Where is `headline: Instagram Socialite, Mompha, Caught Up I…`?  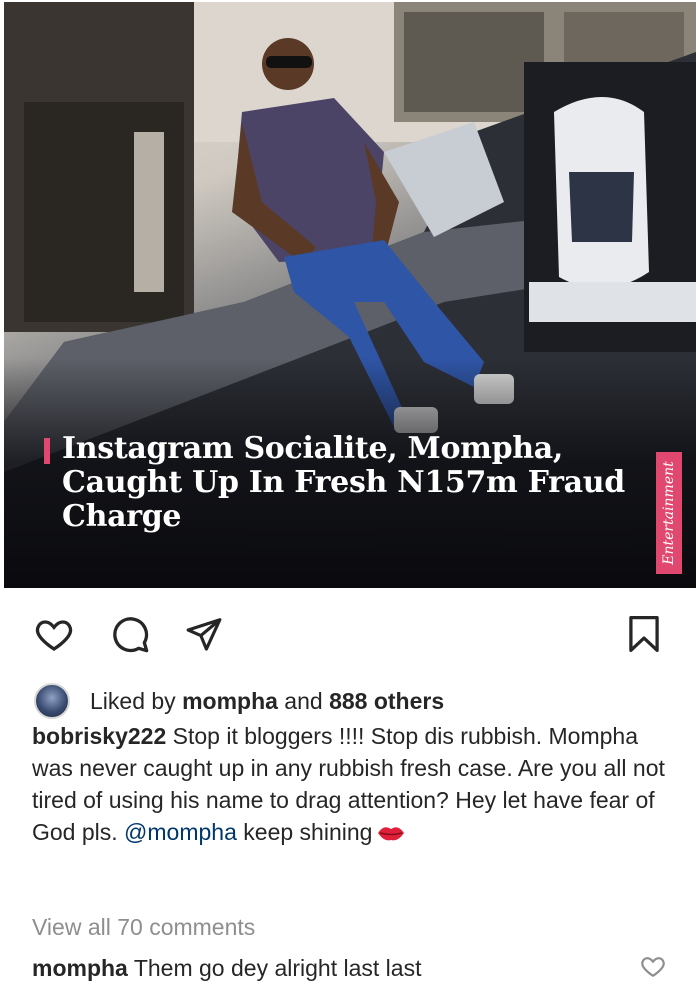 headline: Instagram Socialite, Mompha, Caught Up I… is located at coordinates (344, 483).